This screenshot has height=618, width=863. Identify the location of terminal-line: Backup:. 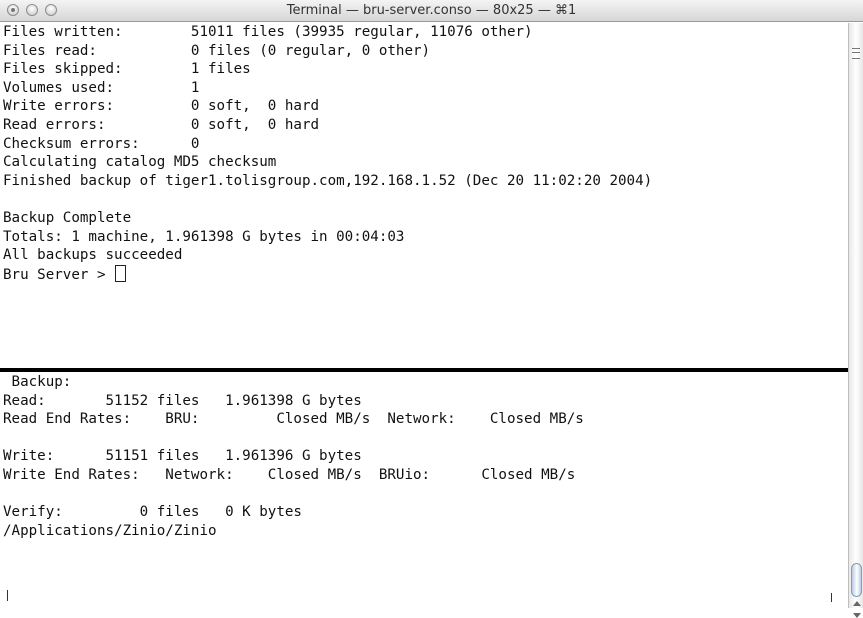
(37, 382).